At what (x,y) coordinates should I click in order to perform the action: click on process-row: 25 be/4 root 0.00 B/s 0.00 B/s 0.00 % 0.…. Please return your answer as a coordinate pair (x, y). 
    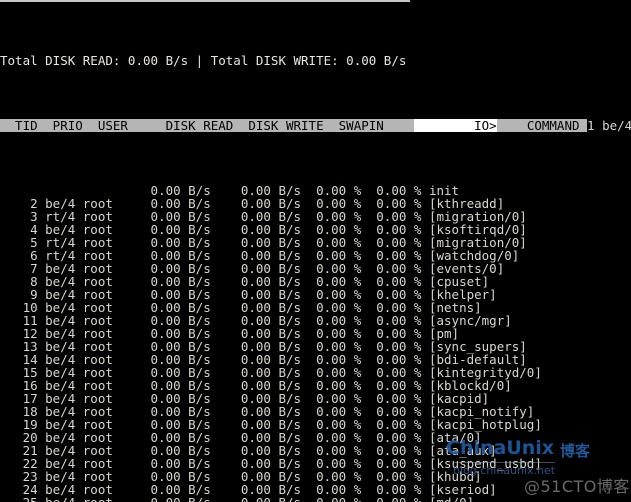
    Looking at the image, I should click on (315, 499).